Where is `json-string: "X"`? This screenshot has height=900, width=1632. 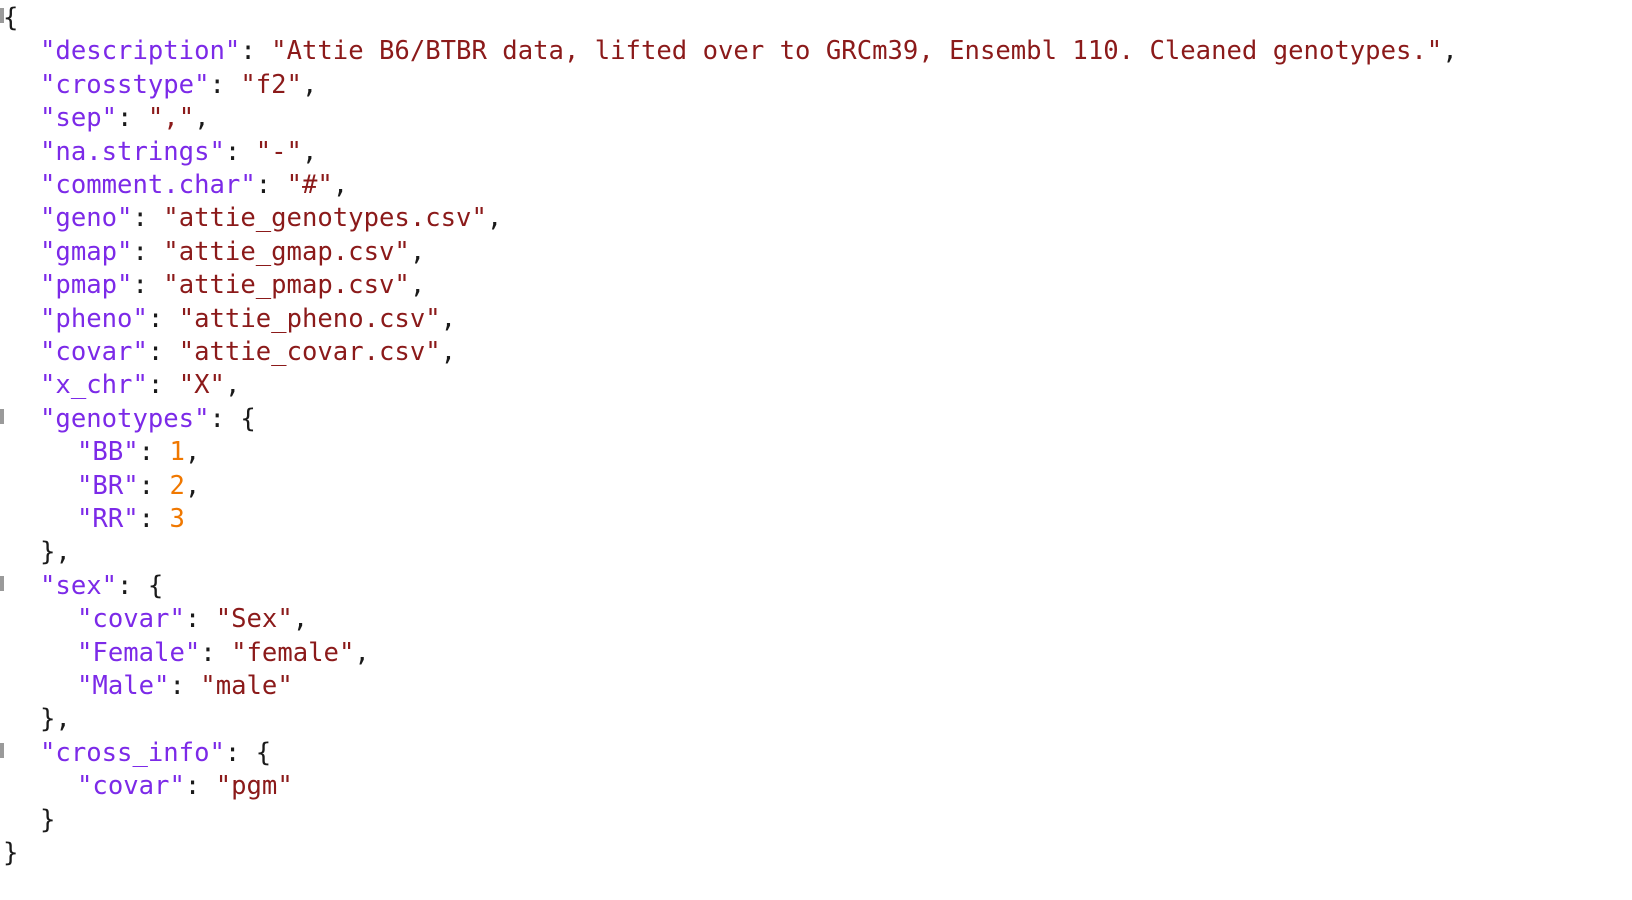 json-string: "X" is located at coordinates (201, 385).